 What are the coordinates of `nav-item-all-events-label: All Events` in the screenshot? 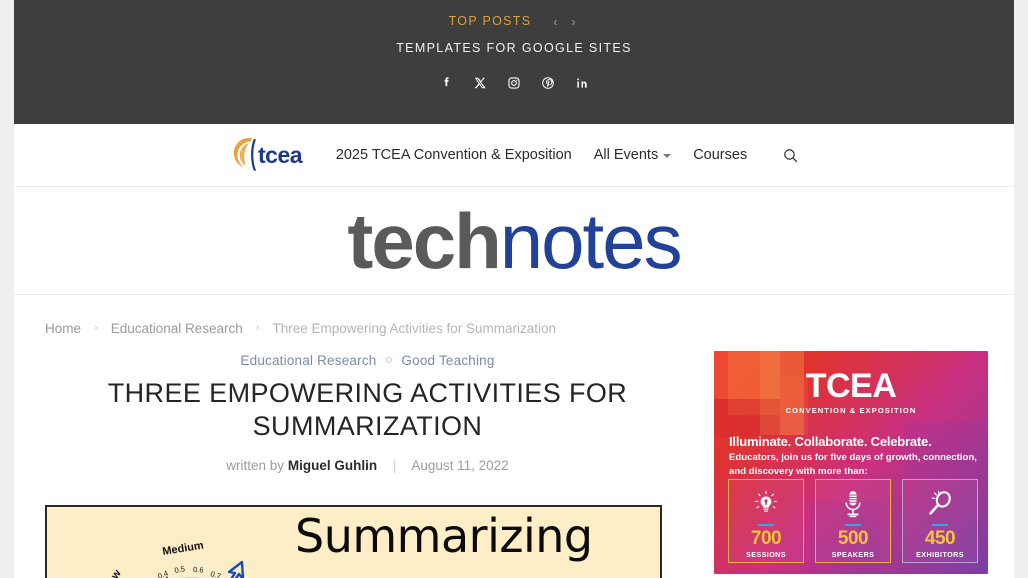 It's located at (626, 155).